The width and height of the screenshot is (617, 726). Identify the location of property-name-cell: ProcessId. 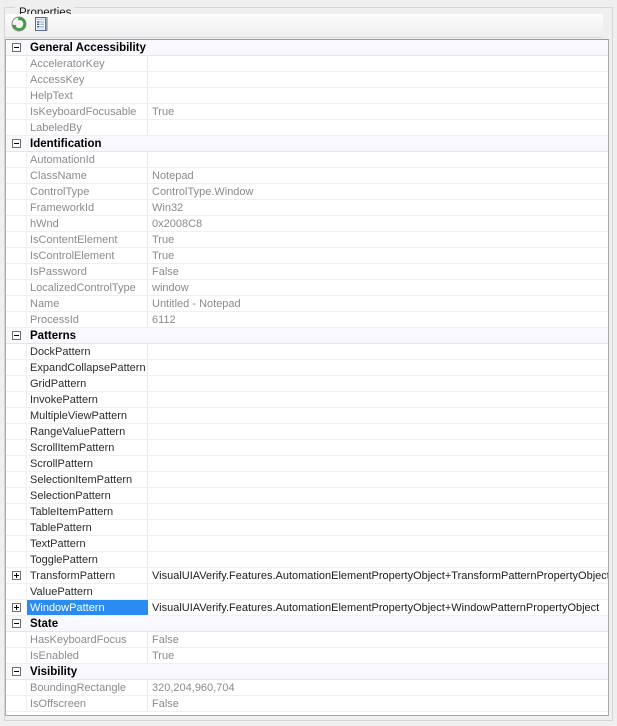
(87, 319).